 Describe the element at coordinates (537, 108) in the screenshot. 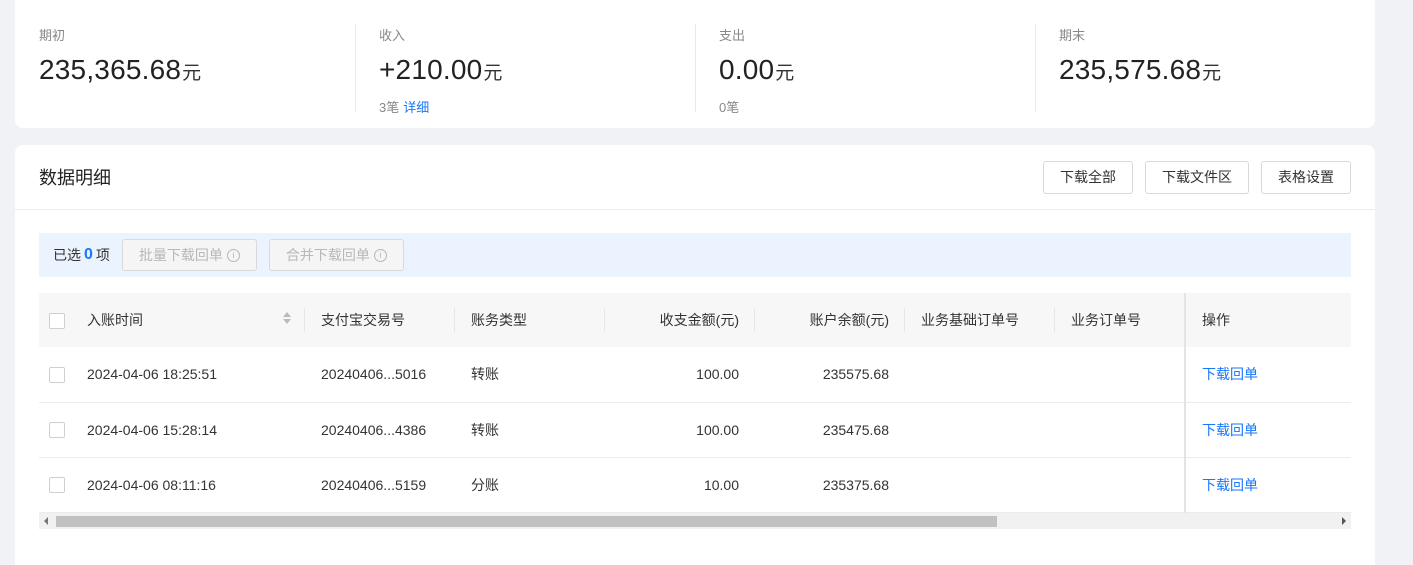

I see `stat-sub: 3笔 详细` at that location.